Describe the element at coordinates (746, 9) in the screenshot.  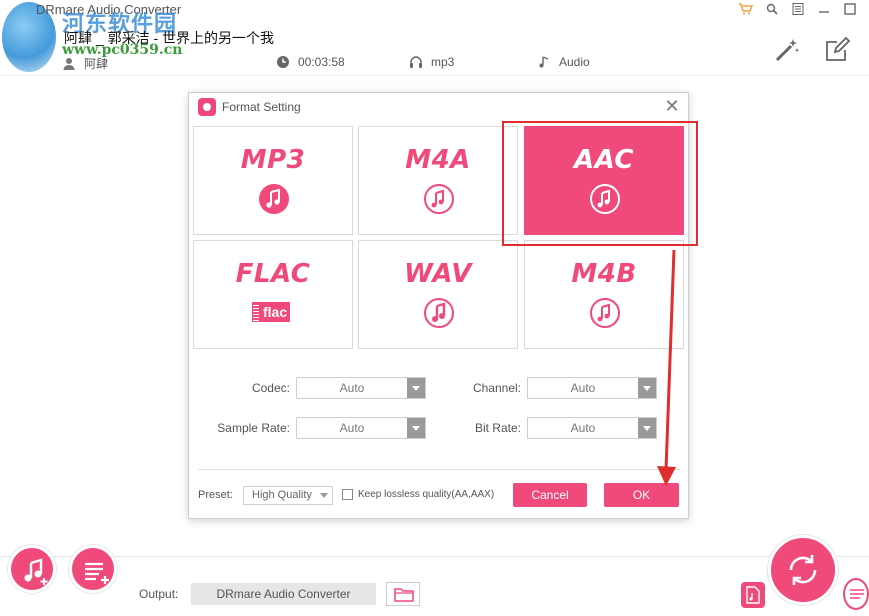
I see `cart-icon` at that location.